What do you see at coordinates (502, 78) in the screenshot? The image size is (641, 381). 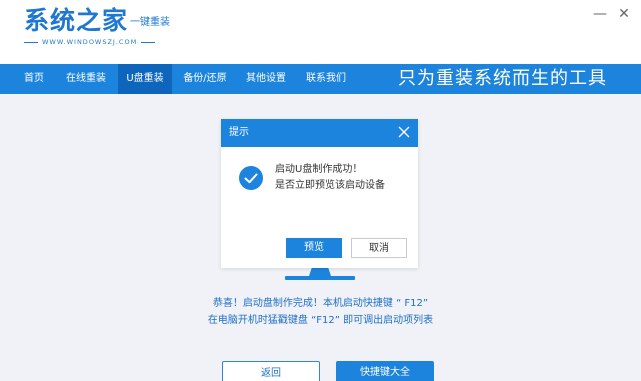 I see `nav-slogan: 只为重装系统而生的工具` at bounding box center [502, 78].